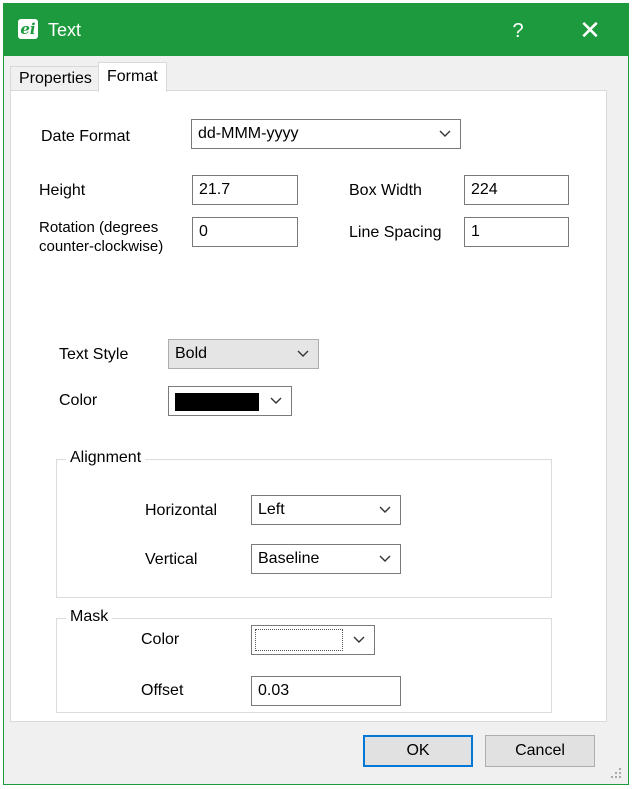 The width and height of the screenshot is (633, 789). I want to click on rotation-input: 0, so click(245, 232).